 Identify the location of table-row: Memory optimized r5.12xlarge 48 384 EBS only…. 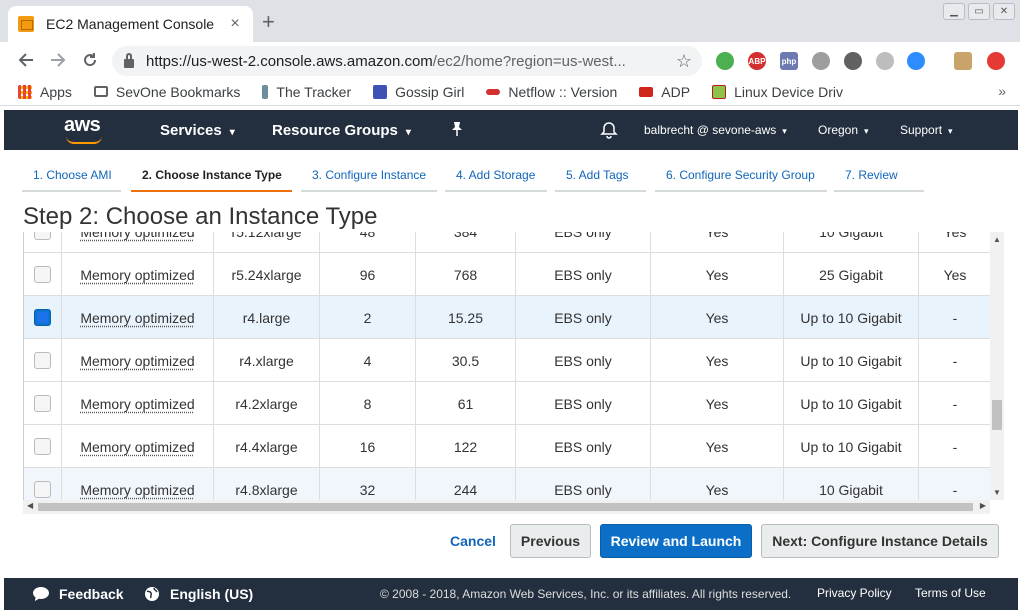
(507, 242).